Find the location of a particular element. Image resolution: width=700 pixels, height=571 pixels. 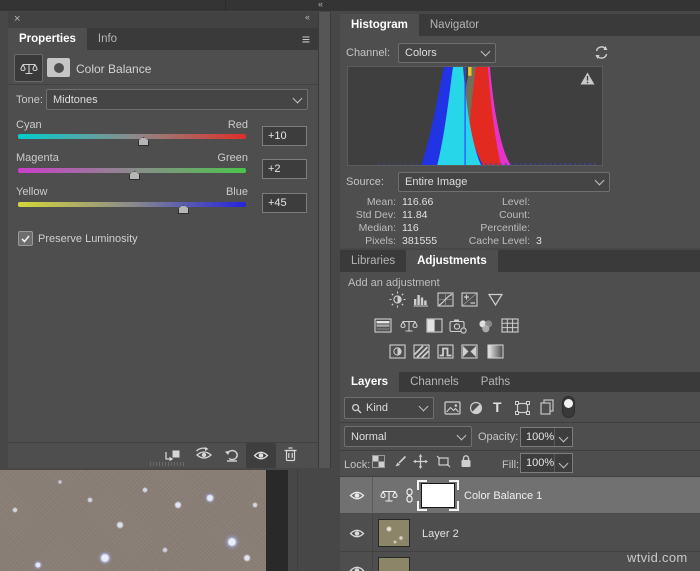

panel-menu-icon: ≡ is located at coordinates (306, 39).